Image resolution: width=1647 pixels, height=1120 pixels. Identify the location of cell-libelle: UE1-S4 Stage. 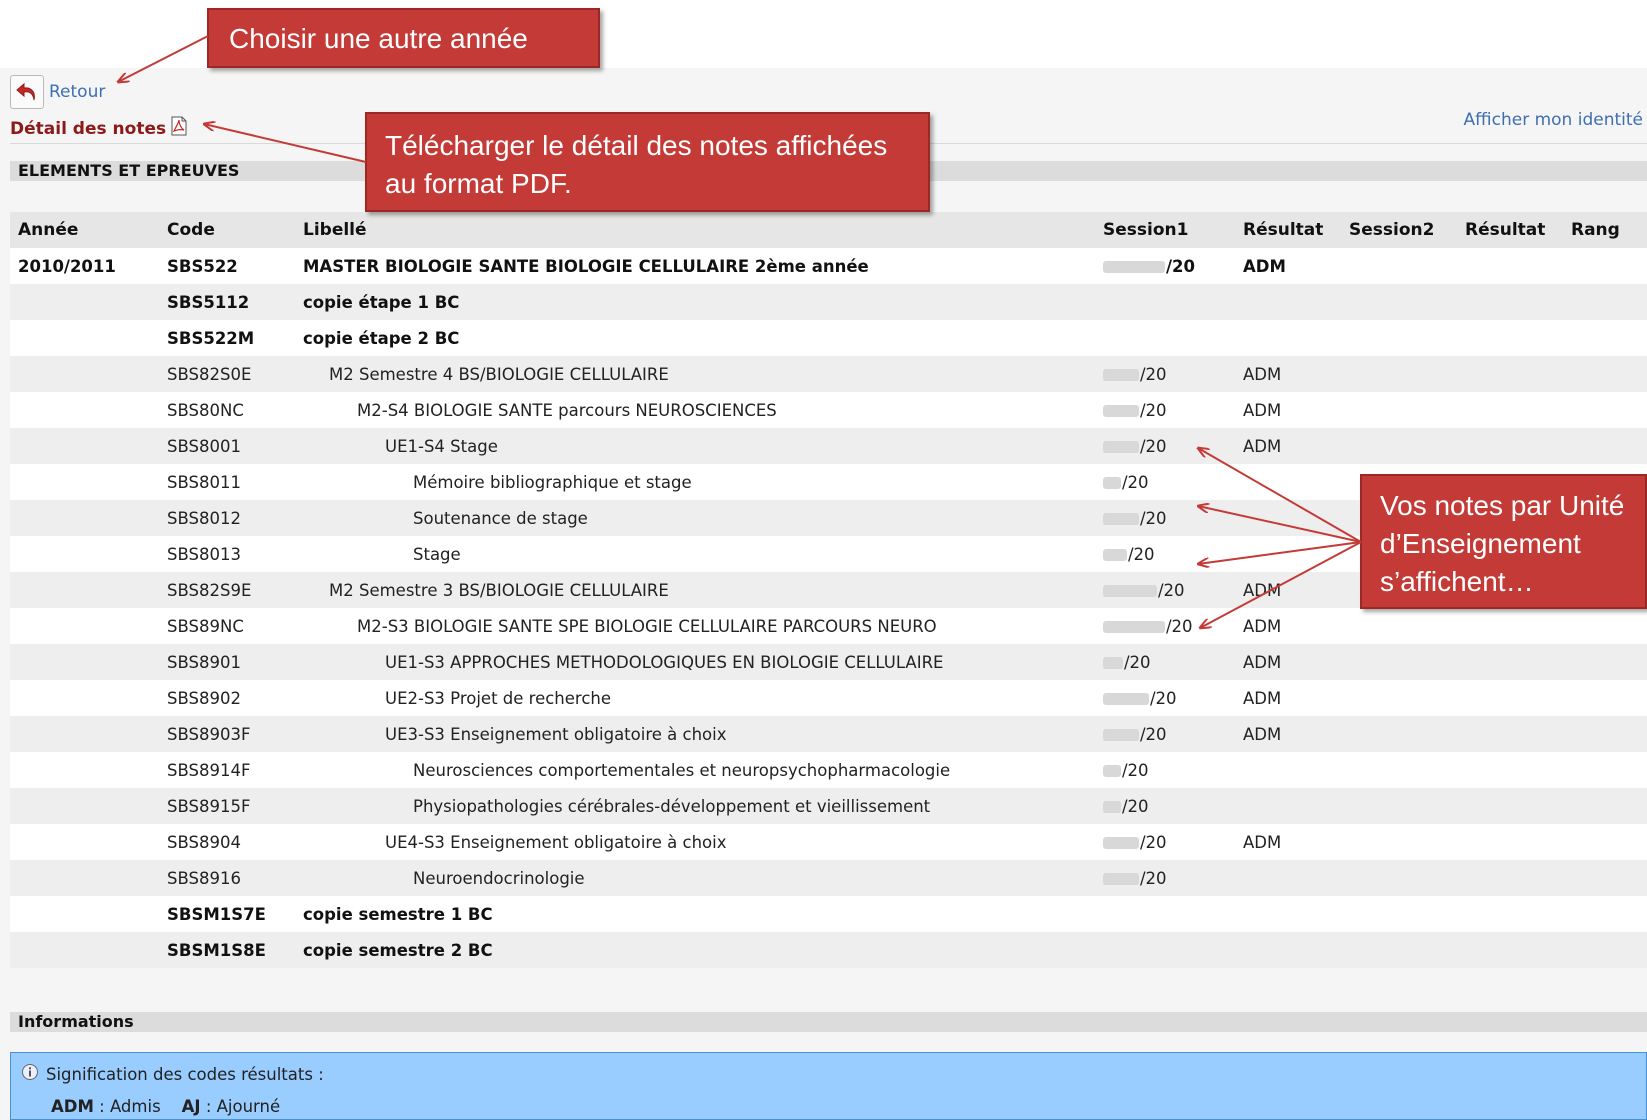
(695, 446).